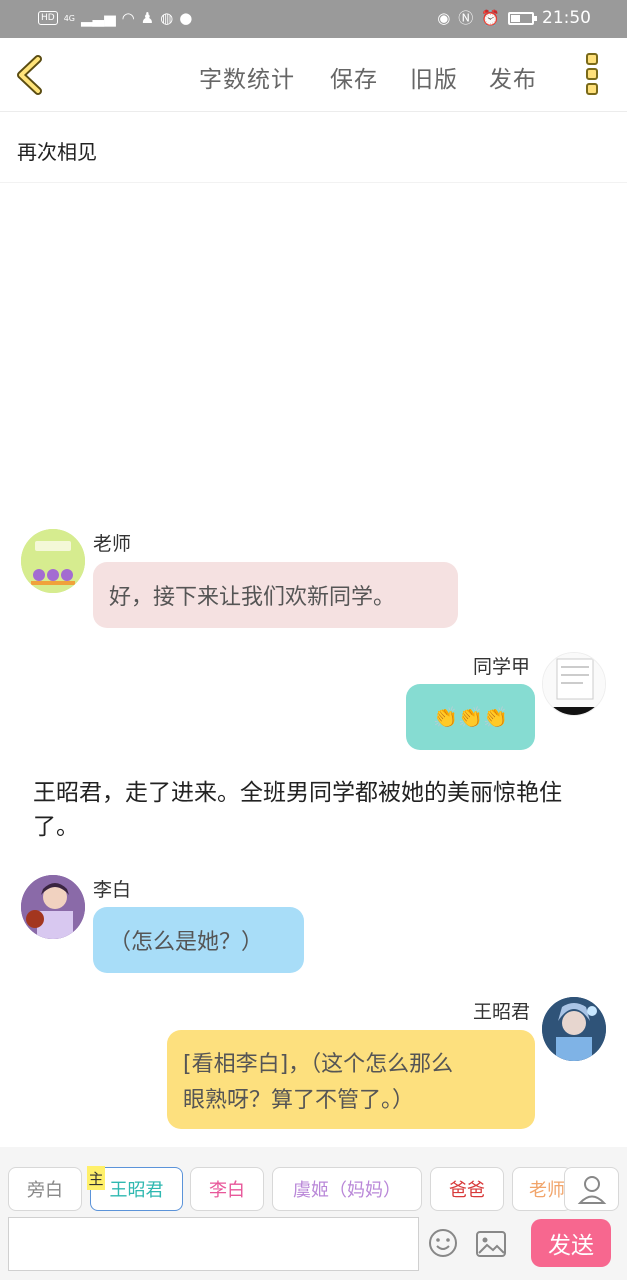 The width and height of the screenshot is (627, 1280). What do you see at coordinates (490, 18) in the screenshot?
I see `alarm-icon: ⏰` at bounding box center [490, 18].